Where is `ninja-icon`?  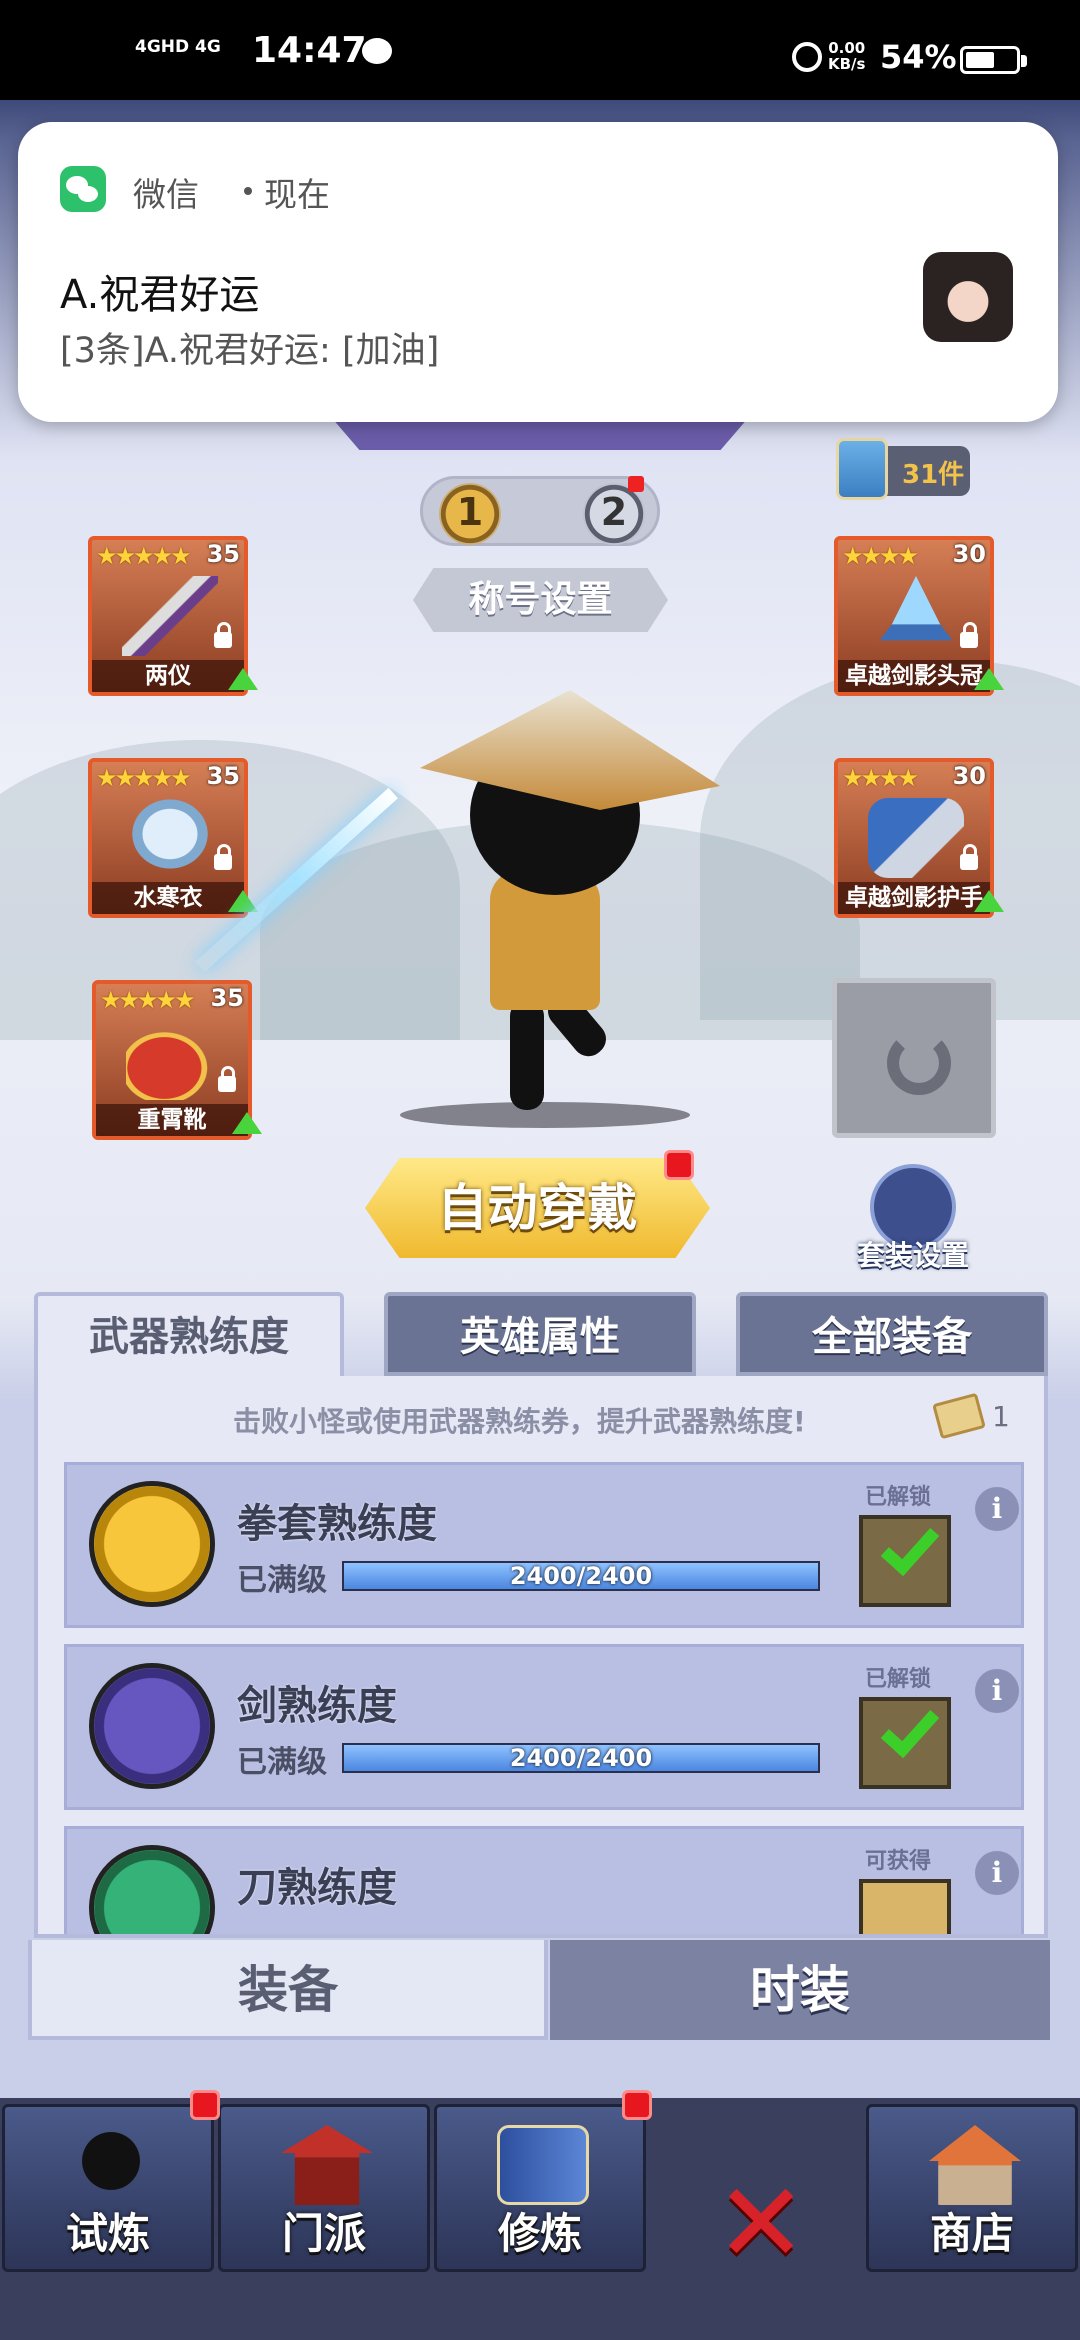 ninja-icon is located at coordinates (111, 2165).